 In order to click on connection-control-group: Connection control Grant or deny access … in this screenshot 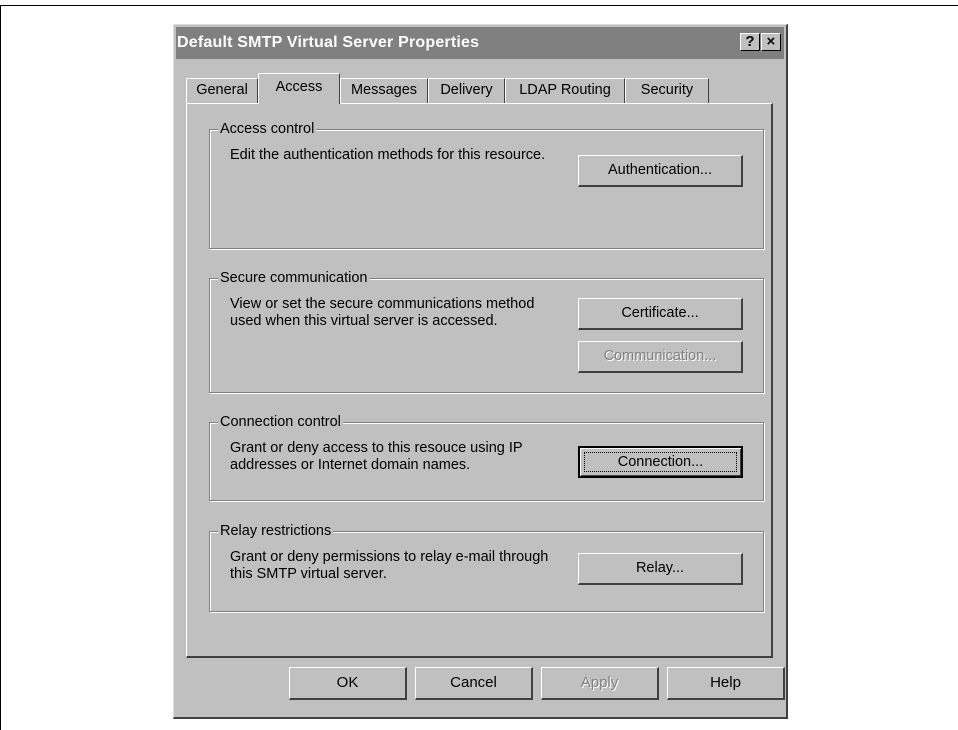, I will do `click(486, 457)`.